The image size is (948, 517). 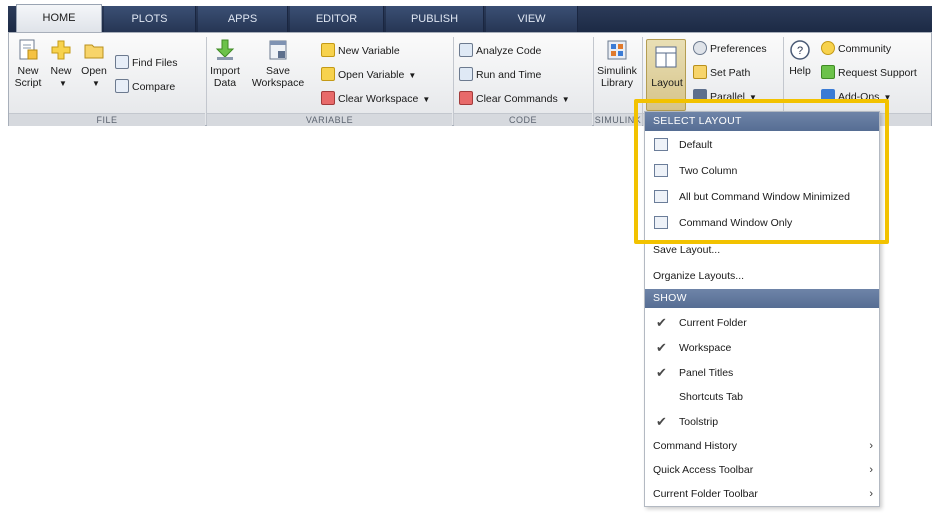 What do you see at coordinates (278, 64) in the screenshot?
I see `save-workspace-button: Save Workspace` at bounding box center [278, 64].